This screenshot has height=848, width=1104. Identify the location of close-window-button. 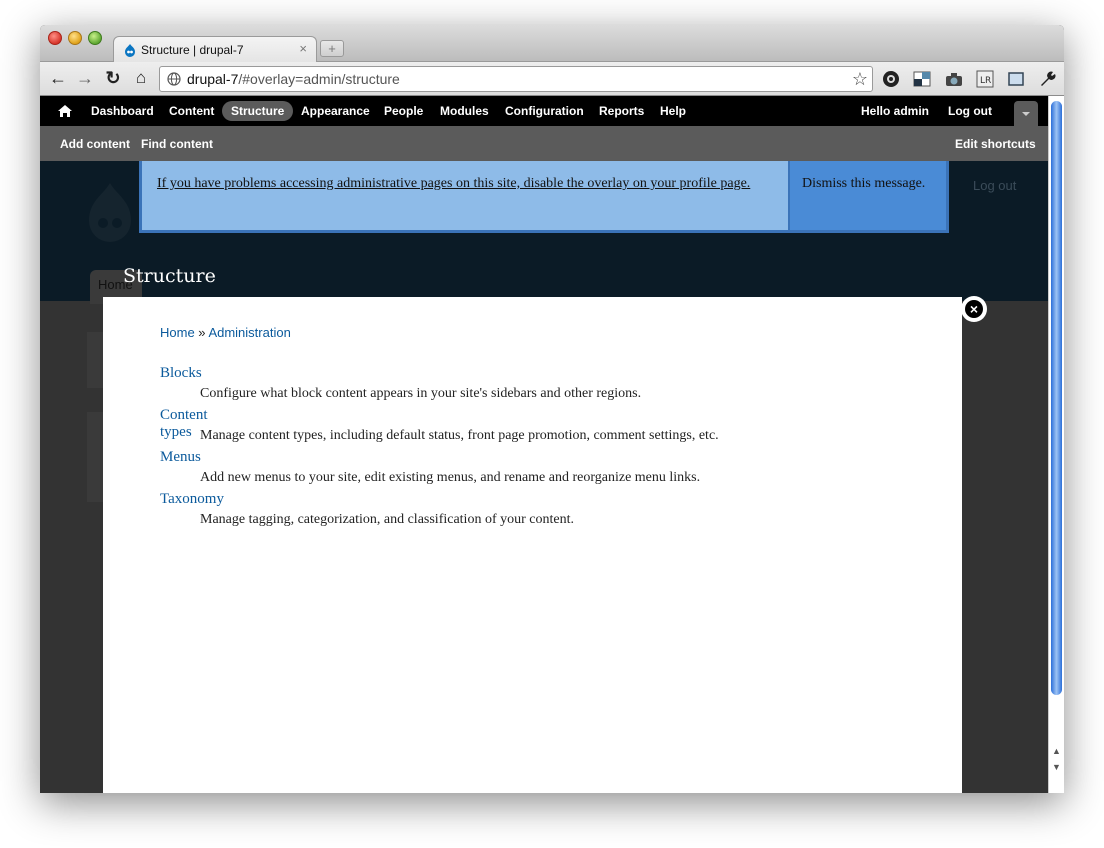
(55, 38).